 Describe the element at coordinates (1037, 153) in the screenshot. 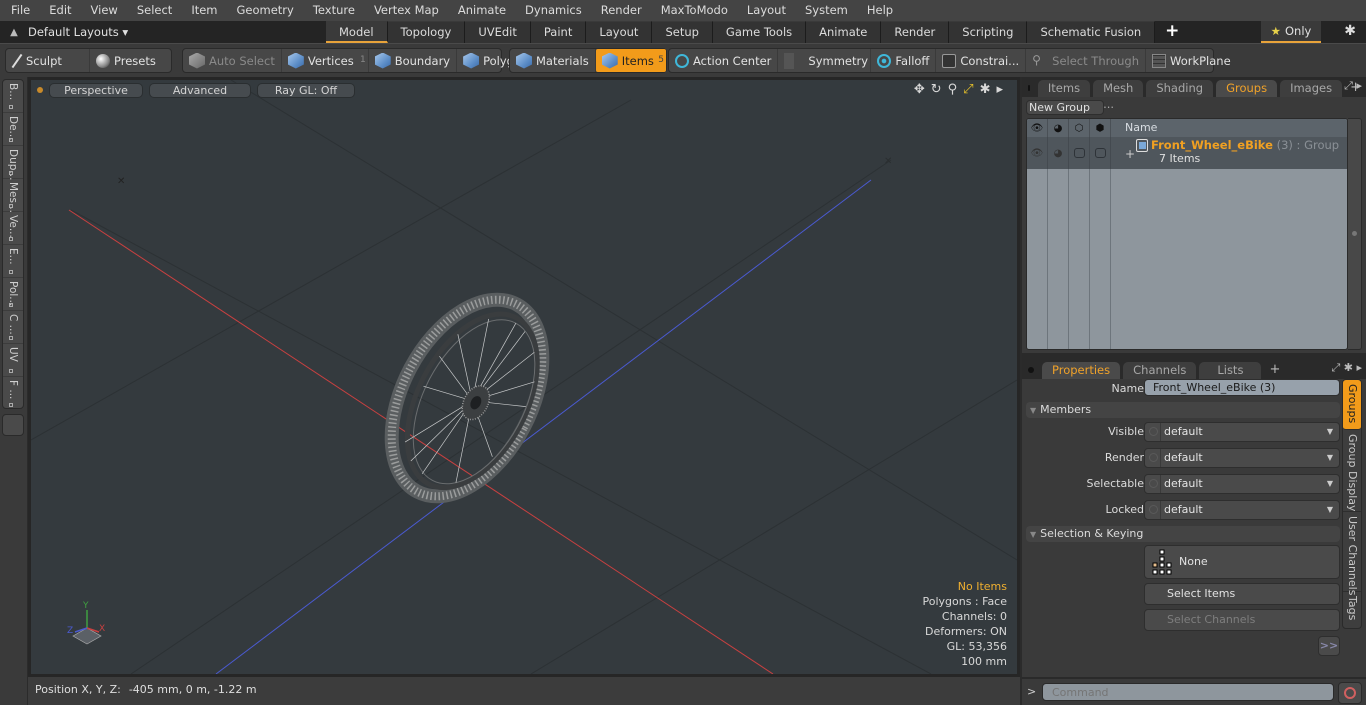

I see `visibility-toggle-icon: 👁` at that location.